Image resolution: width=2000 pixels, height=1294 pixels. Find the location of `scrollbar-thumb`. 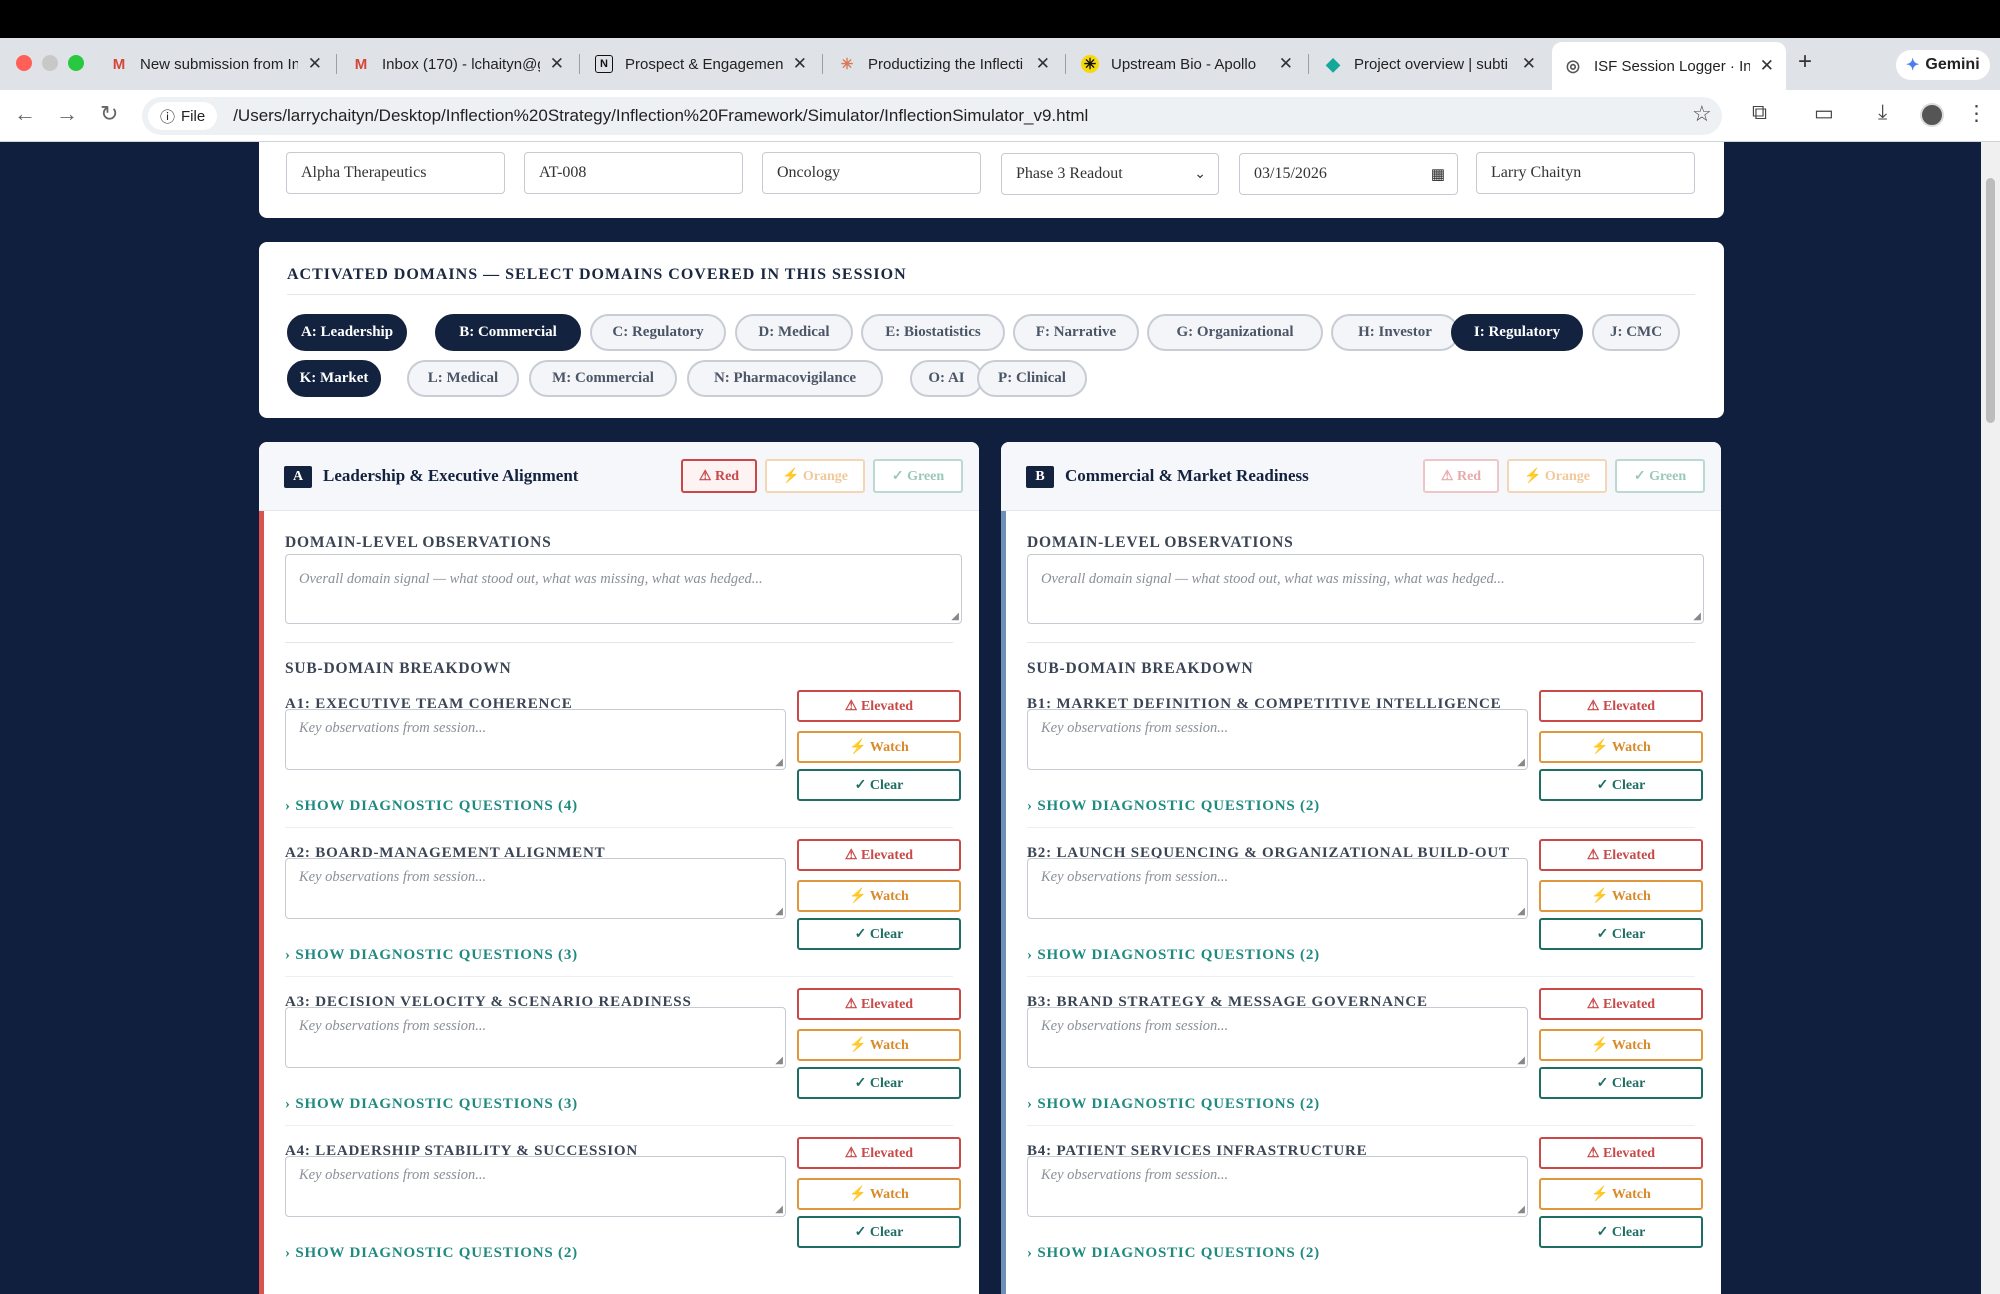

scrollbar-thumb is located at coordinates (1990, 300).